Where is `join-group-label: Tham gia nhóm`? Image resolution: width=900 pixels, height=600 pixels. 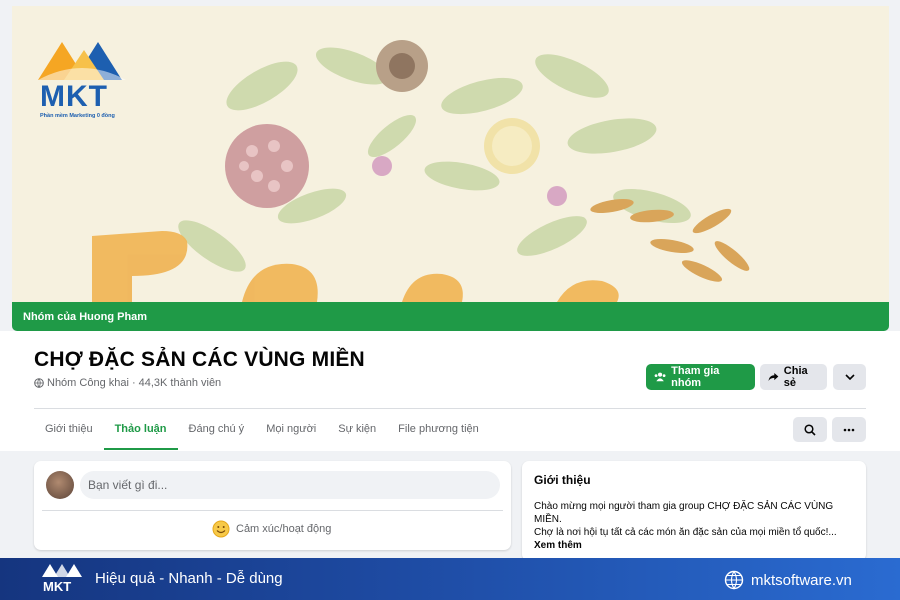 join-group-label: Tham gia nhóm is located at coordinates (695, 377).